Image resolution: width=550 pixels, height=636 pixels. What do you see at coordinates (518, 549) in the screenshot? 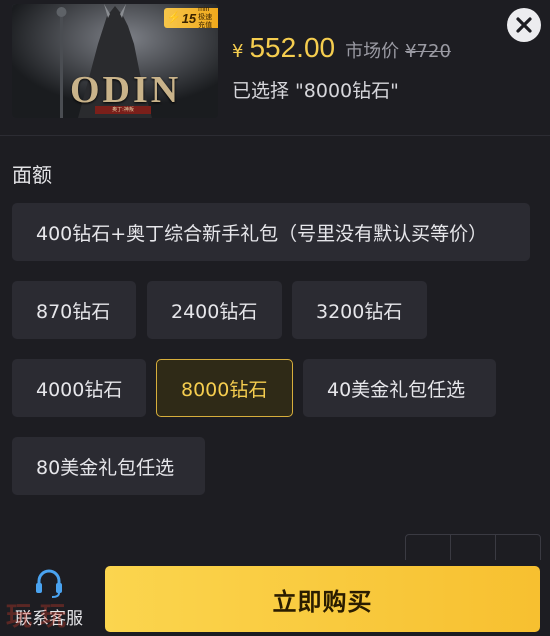
I see `quantity-increase-button` at bounding box center [518, 549].